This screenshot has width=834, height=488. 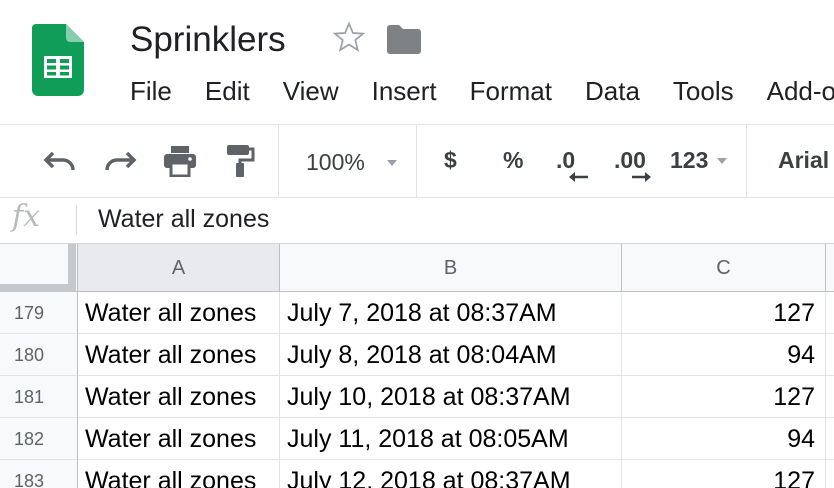 I want to click on paint-format-icon, so click(x=240, y=161).